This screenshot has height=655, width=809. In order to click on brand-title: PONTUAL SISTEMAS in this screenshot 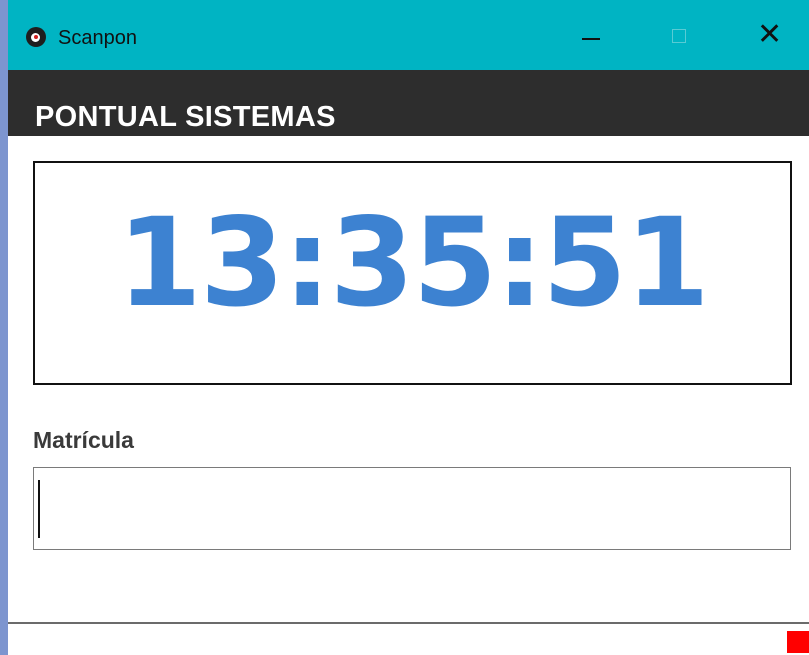, I will do `click(185, 117)`.